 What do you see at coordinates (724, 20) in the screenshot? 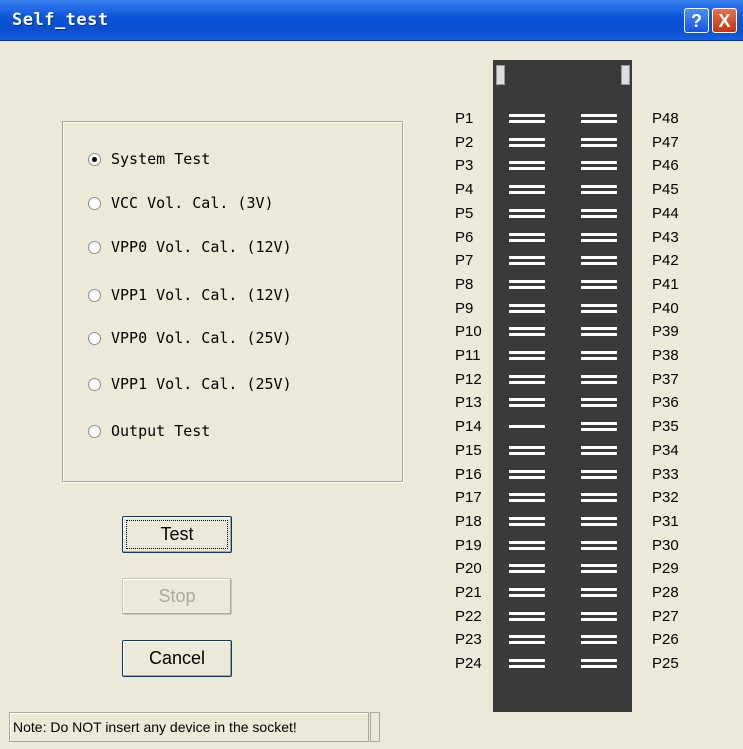
I see `close-button: X` at bounding box center [724, 20].